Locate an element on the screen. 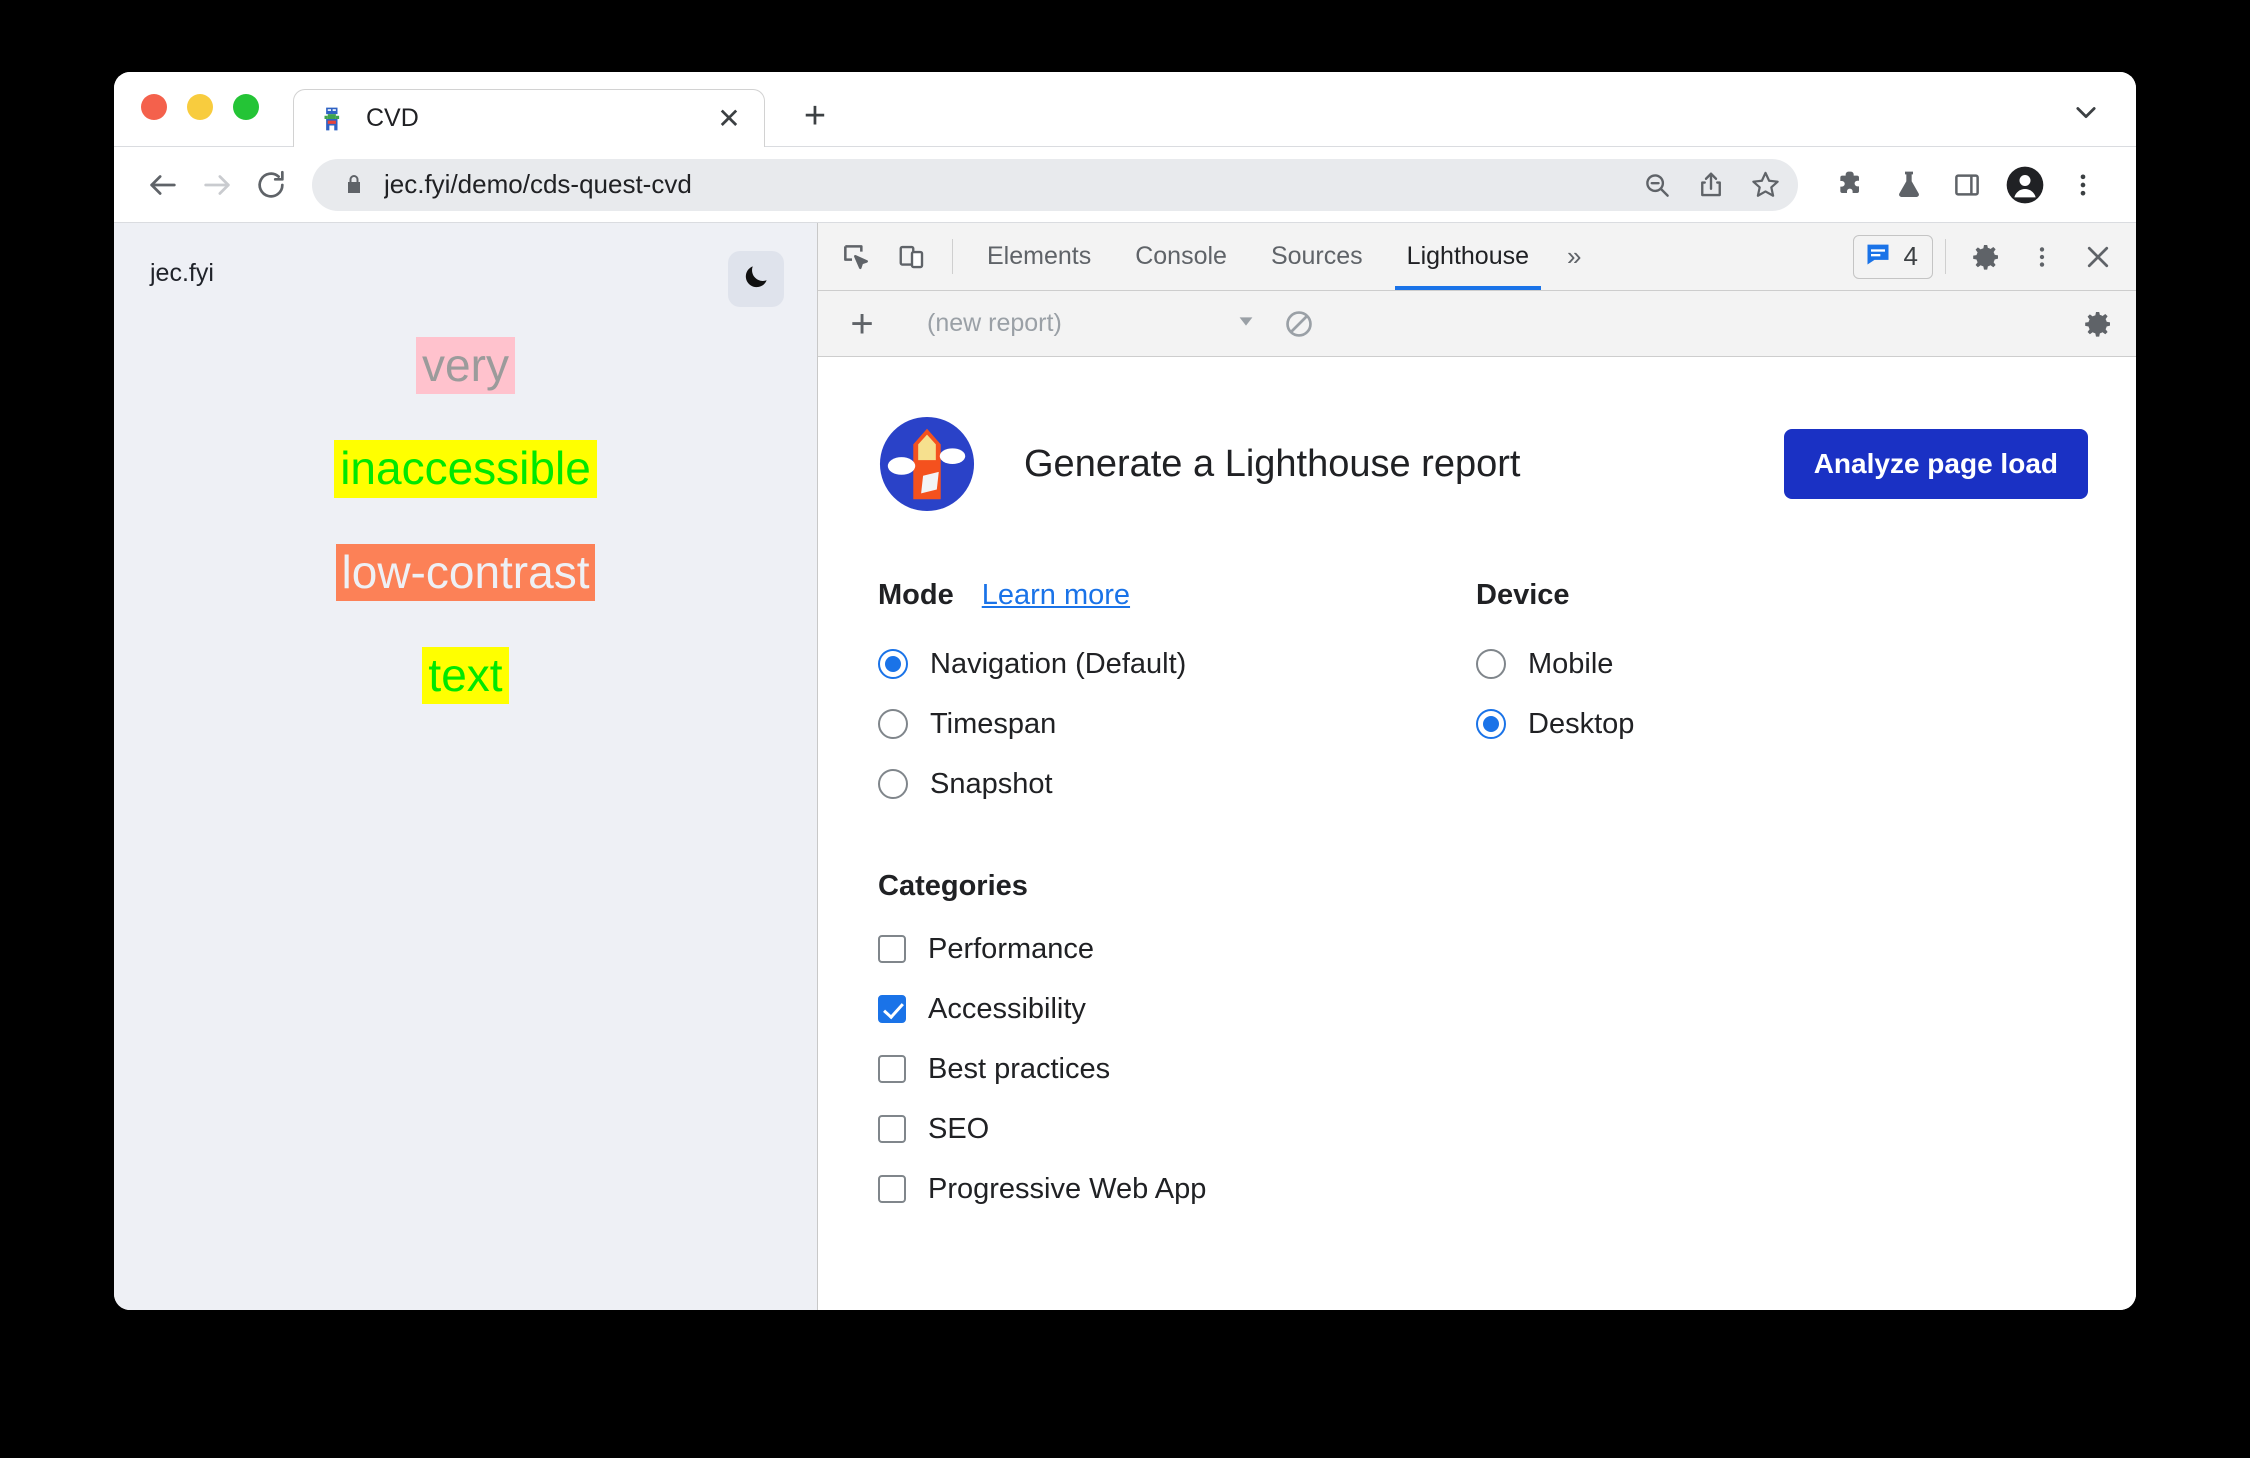  device-heading-row: Device is located at coordinates (1786, 595).